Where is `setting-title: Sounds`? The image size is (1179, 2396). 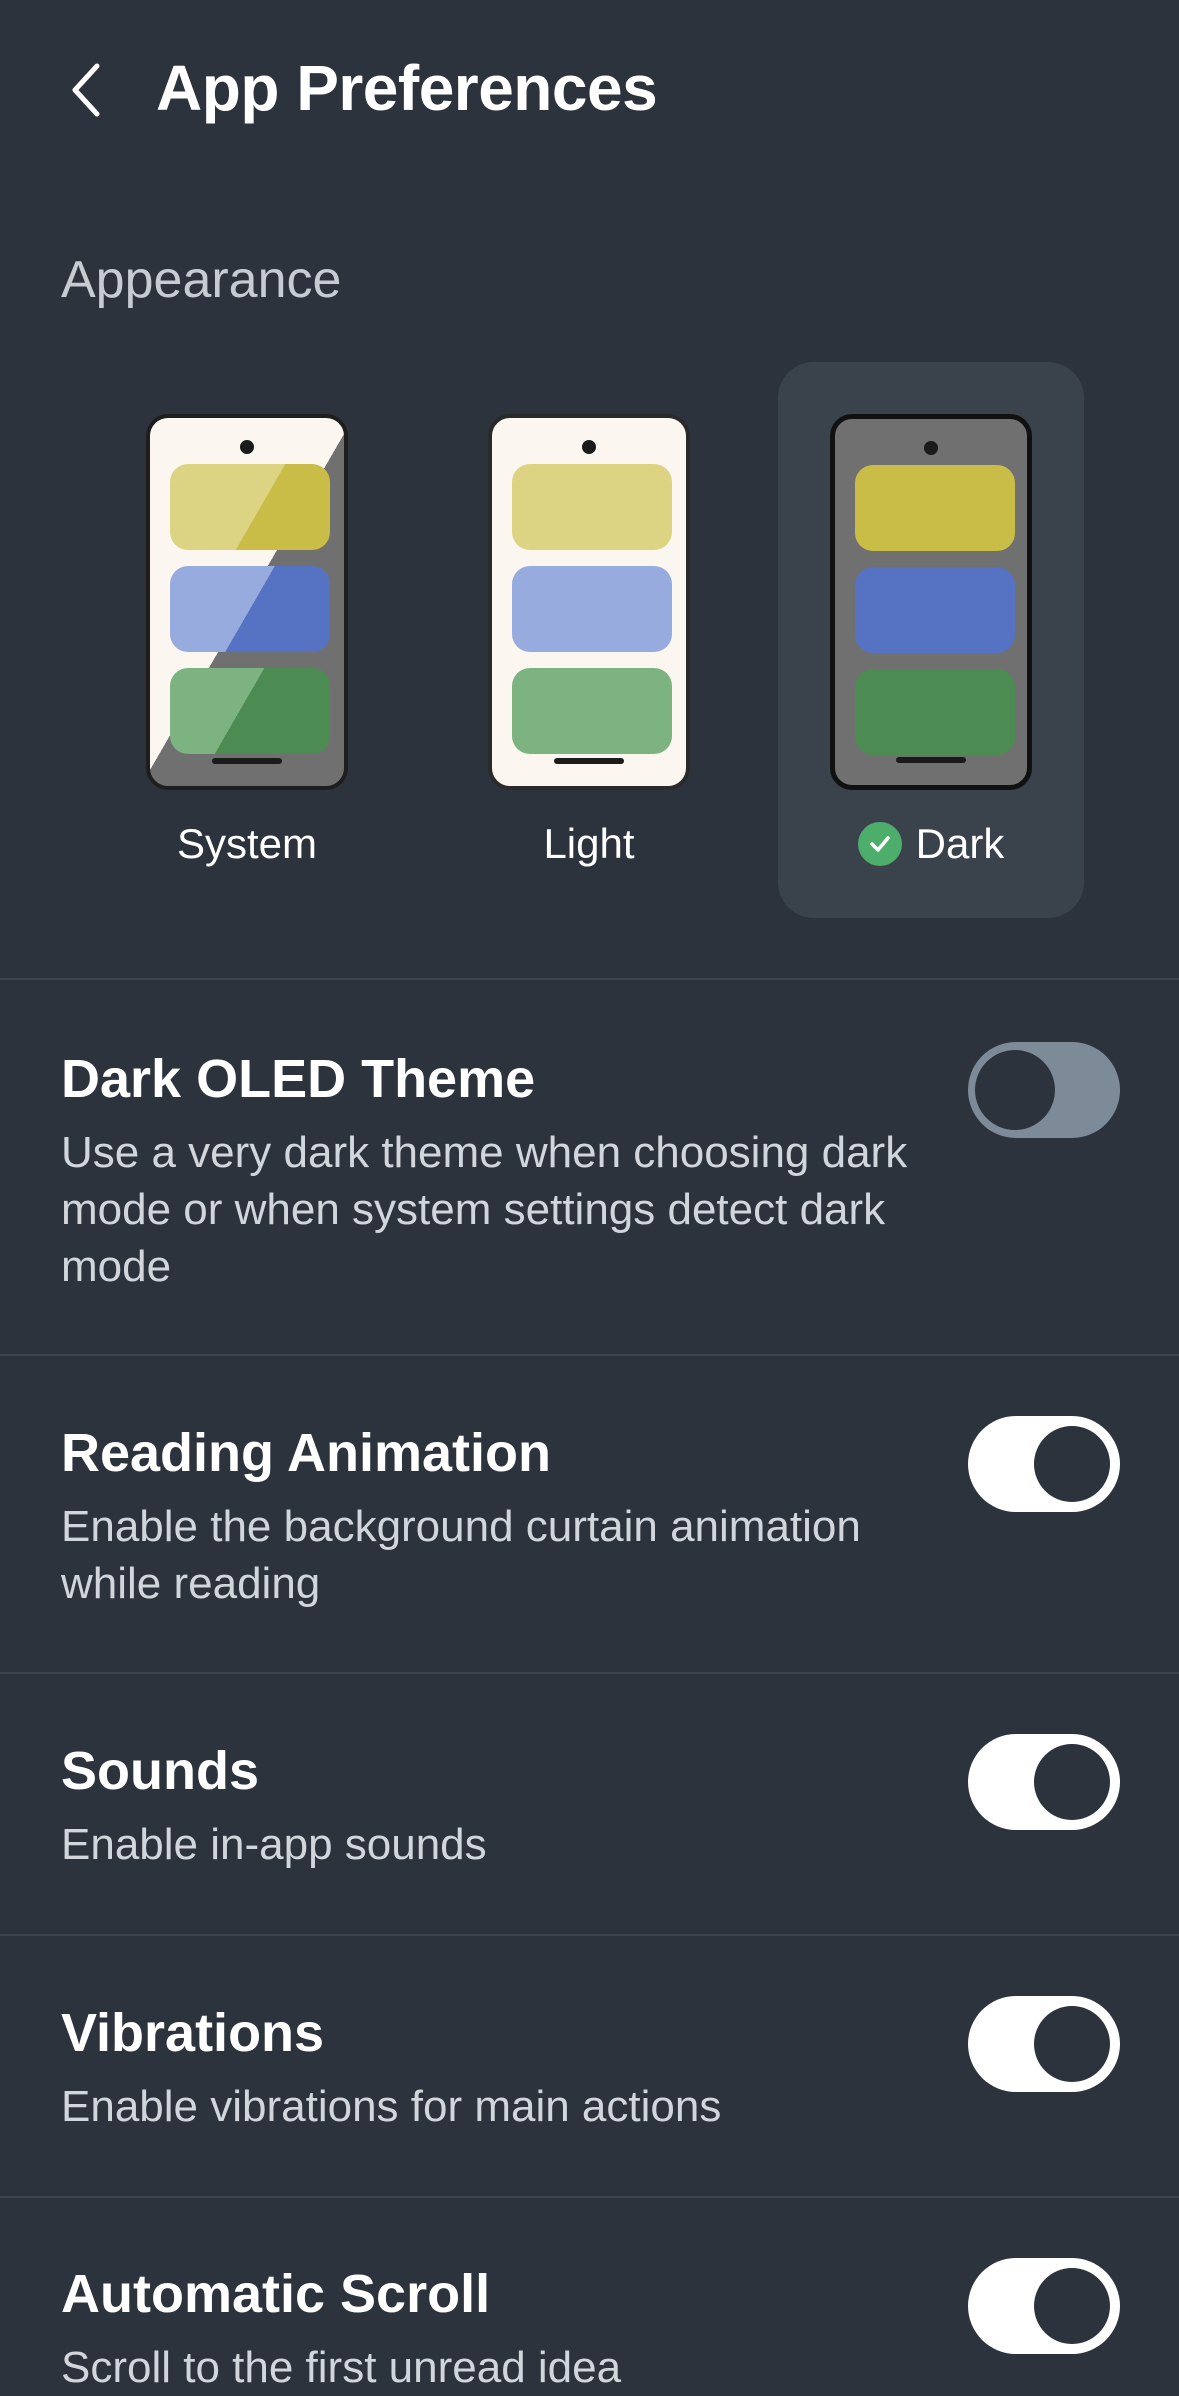 setting-title: Sounds is located at coordinates (160, 1771).